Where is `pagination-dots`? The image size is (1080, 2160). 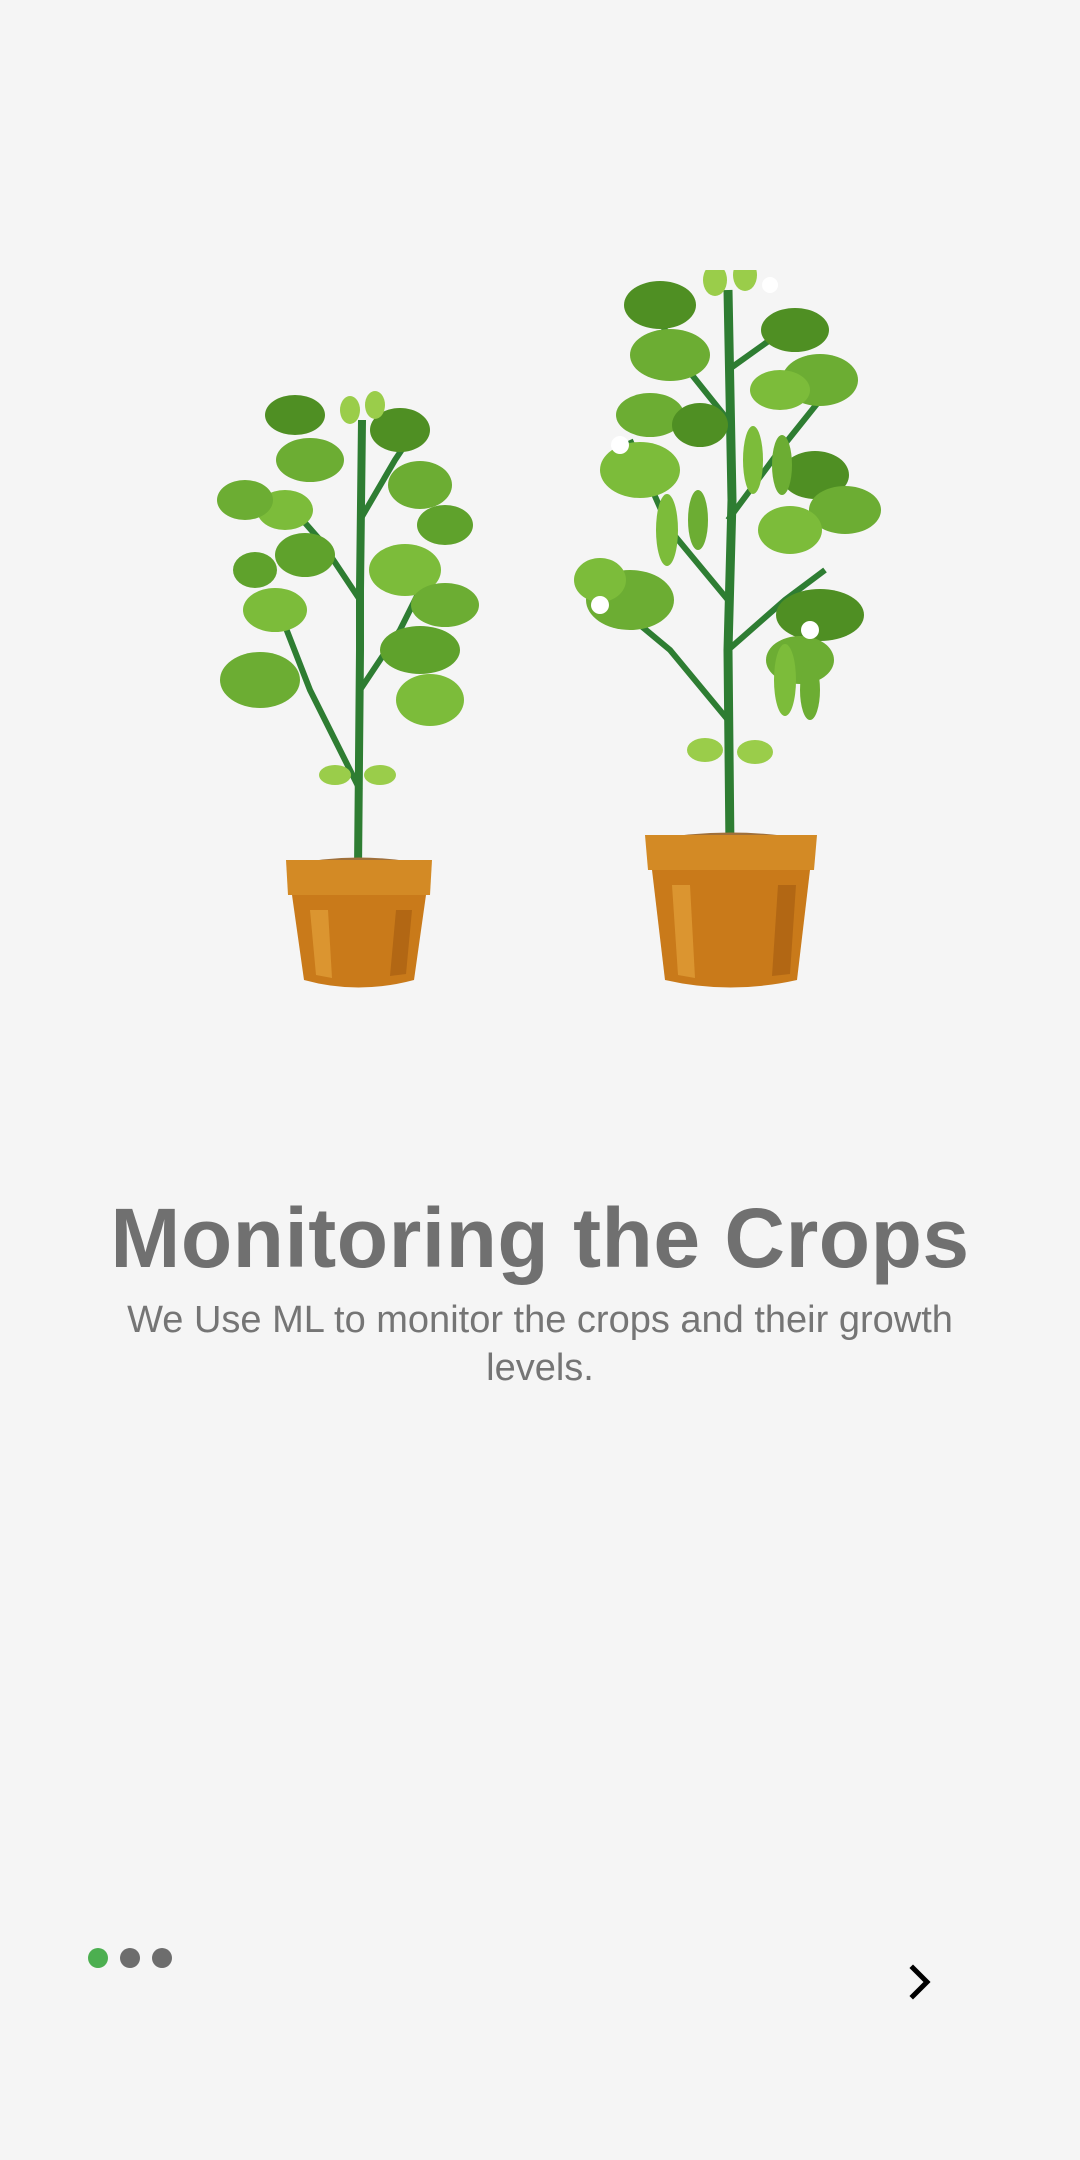
pagination-dots is located at coordinates (130, 1958).